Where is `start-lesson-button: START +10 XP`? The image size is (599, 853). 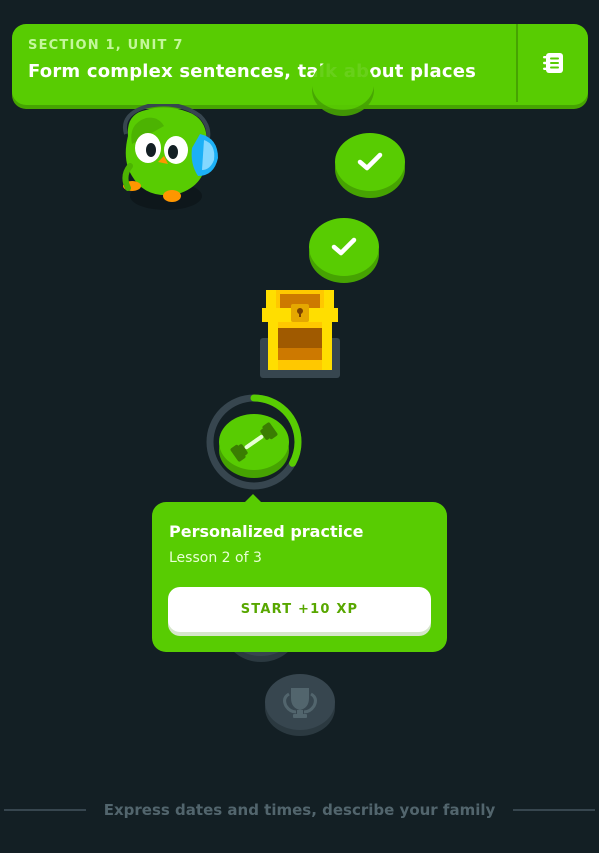
start-lesson-button: START +10 XP is located at coordinates (299, 609).